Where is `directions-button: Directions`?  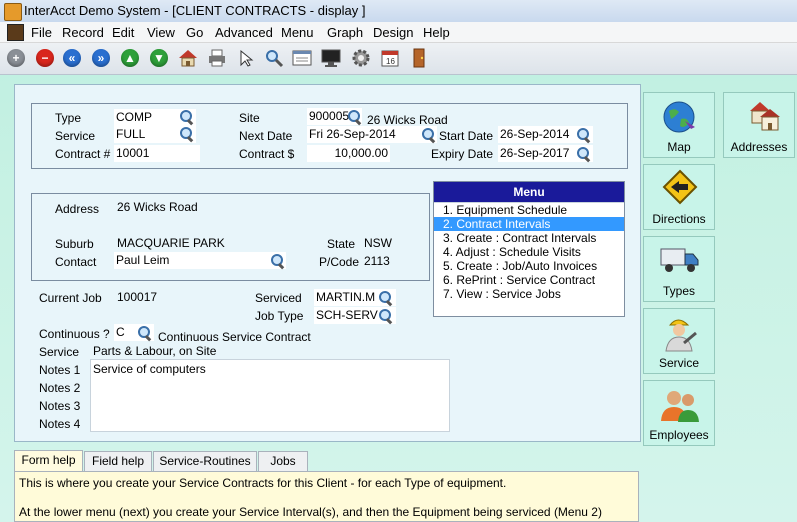
directions-button: Directions is located at coordinates (679, 197).